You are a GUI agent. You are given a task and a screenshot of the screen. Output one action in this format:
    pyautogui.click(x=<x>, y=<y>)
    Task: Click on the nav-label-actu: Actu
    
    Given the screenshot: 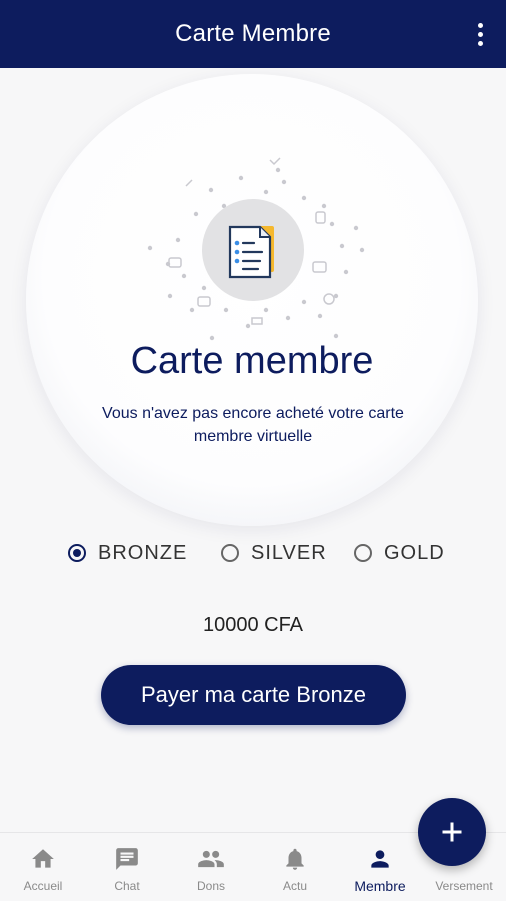 What is the action you would take?
    pyautogui.click(x=294, y=886)
    